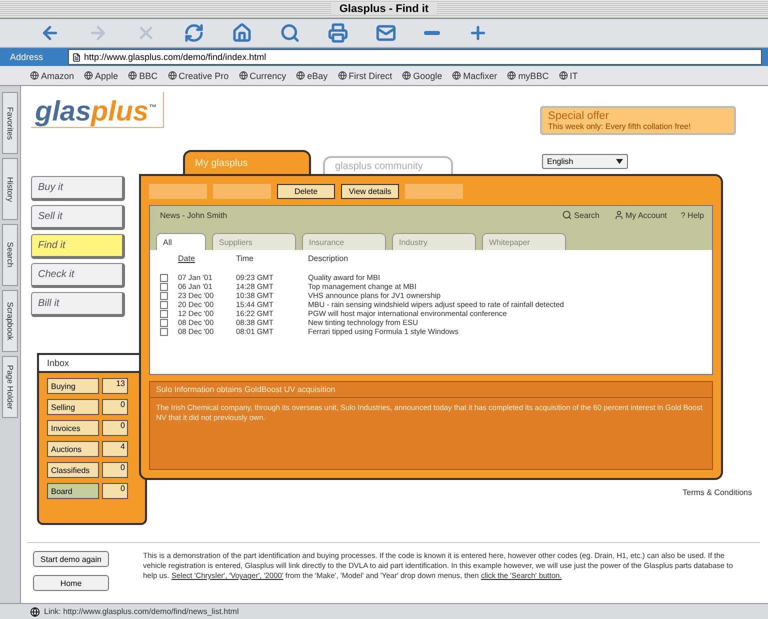 Image resolution: width=768 pixels, height=619 pixels. Describe the element at coordinates (181, 241) in the screenshot. I see `news-tab: All` at that location.